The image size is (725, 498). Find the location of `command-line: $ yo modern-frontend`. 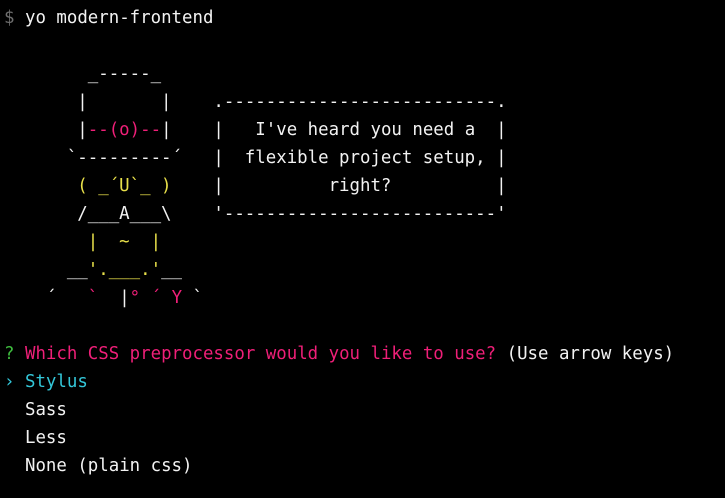

command-line: $ yo modern-frontend is located at coordinates (362, 18).